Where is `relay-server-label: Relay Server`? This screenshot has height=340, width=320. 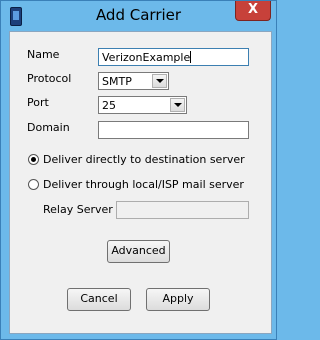
relay-server-label: Relay Server is located at coordinates (78, 209).